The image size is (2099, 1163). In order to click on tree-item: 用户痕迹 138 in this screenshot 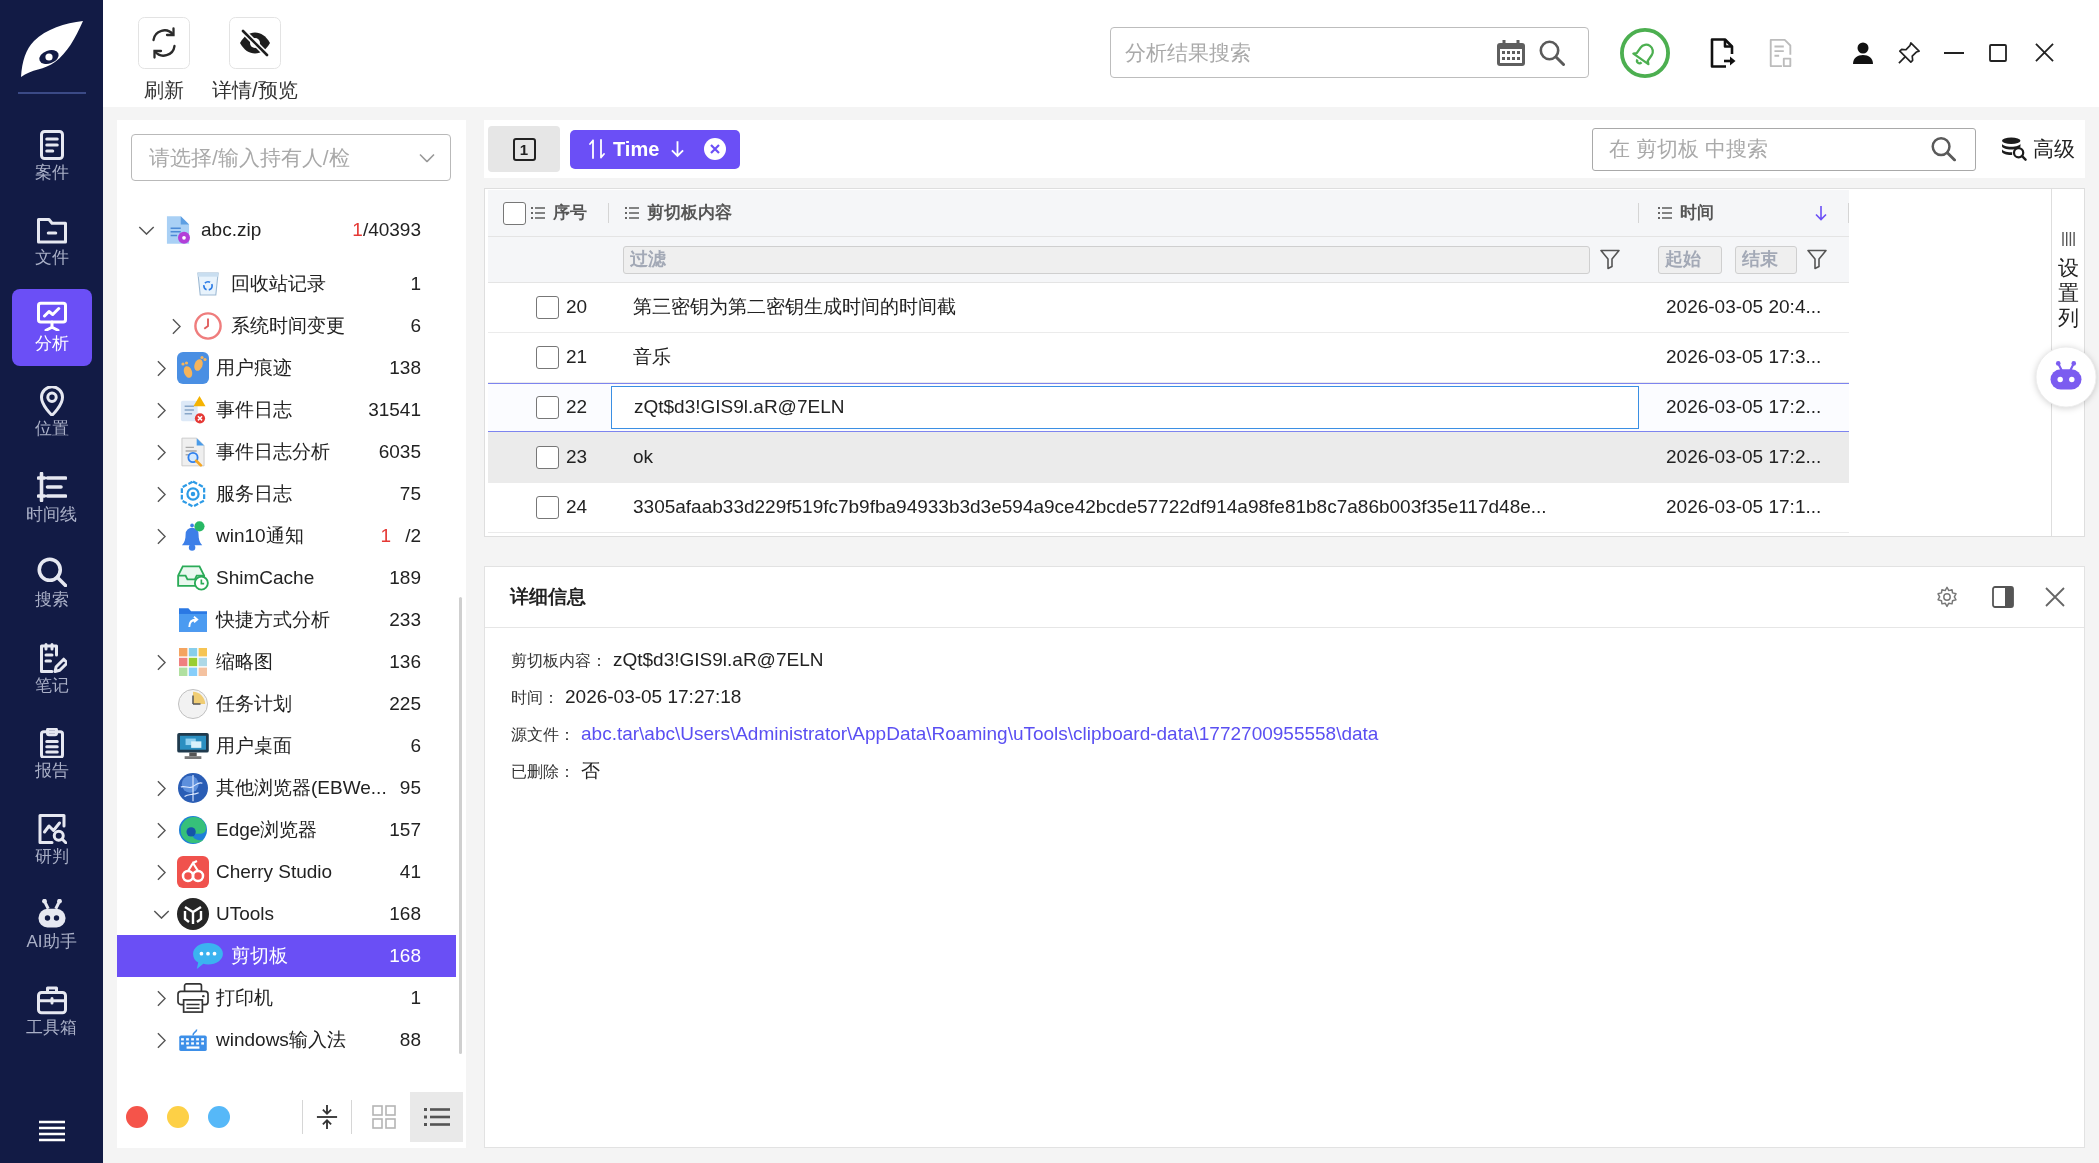, I will do `click(286, 368)`.